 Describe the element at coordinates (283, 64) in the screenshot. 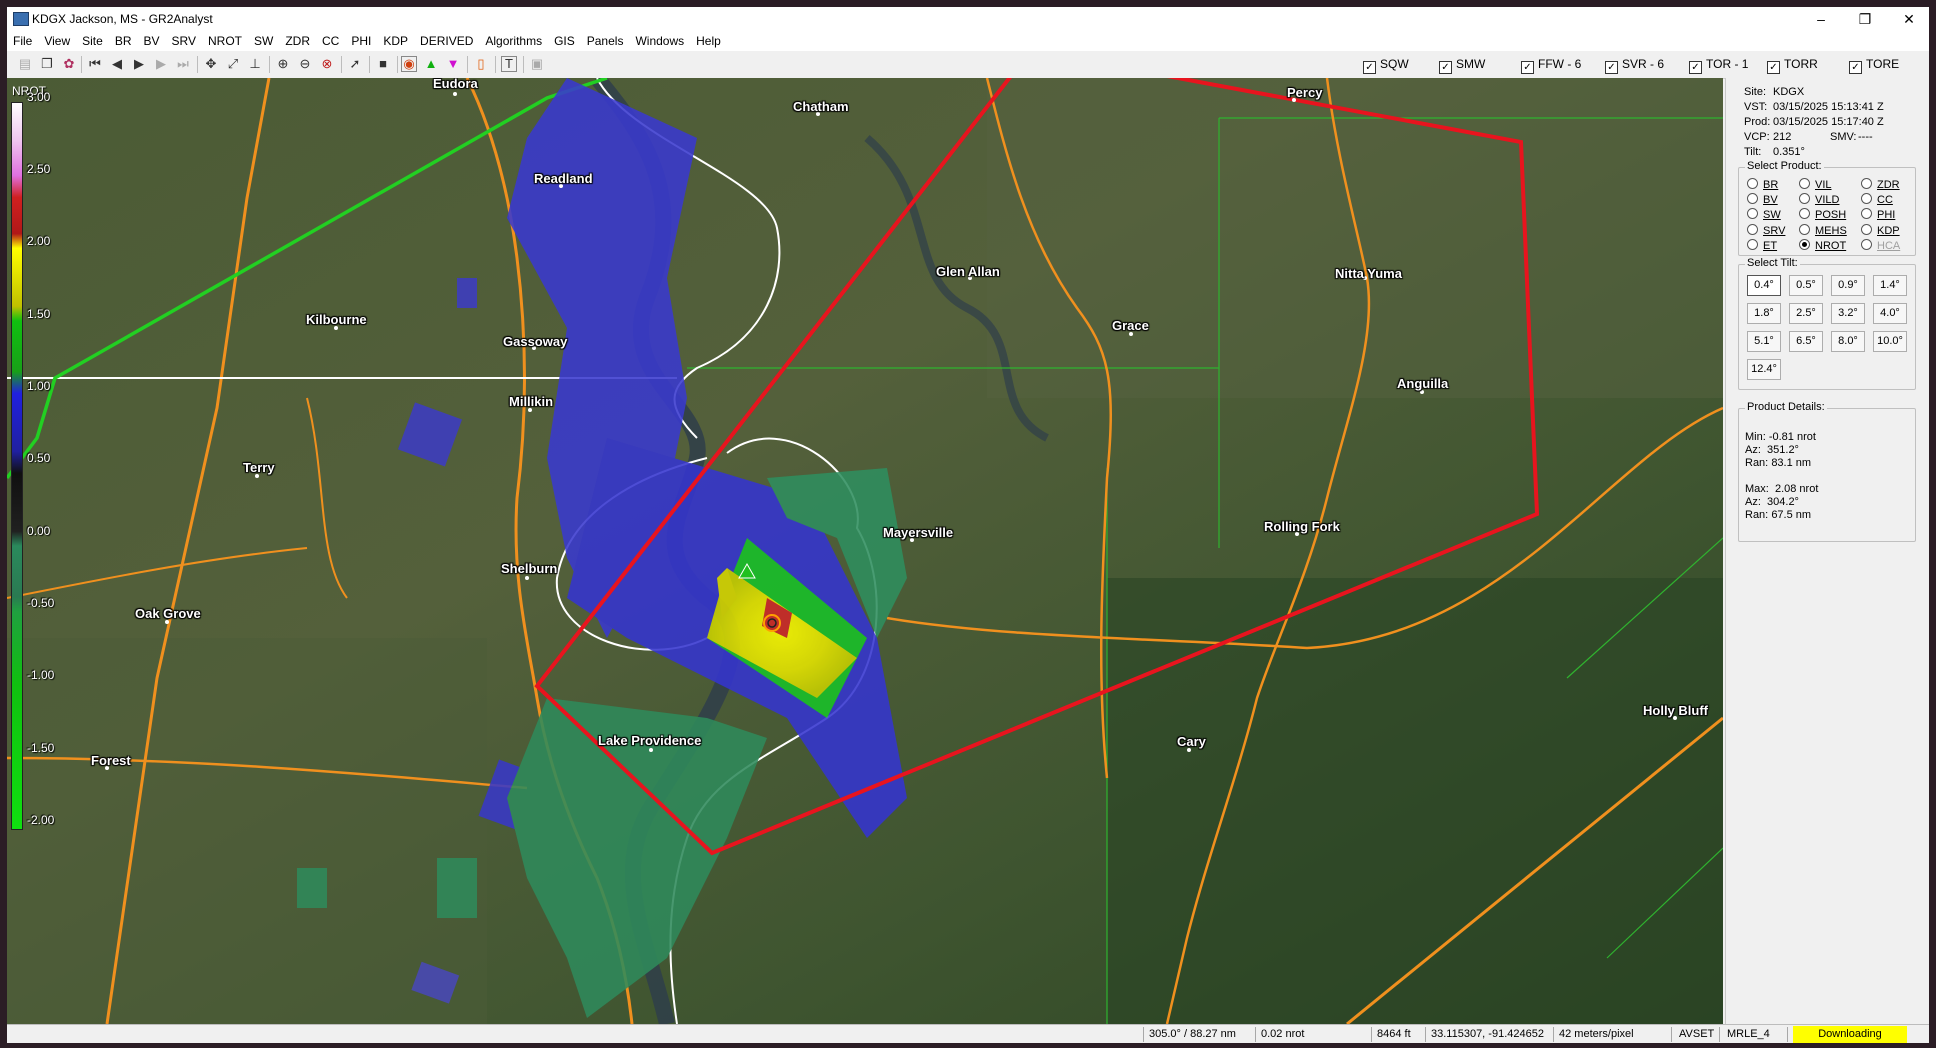

I see `zoom-in-icon: ⊕` at that location.